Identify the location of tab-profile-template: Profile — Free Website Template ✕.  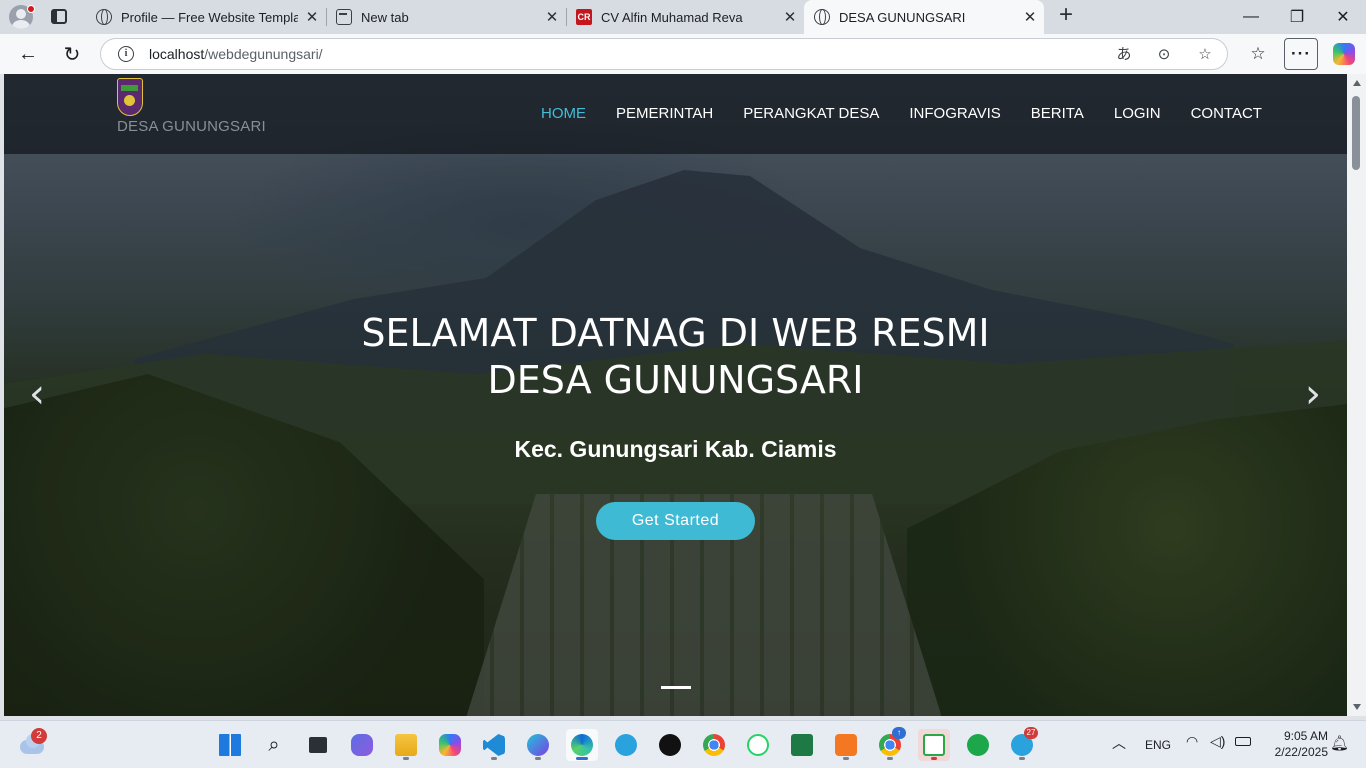
(206, 17).